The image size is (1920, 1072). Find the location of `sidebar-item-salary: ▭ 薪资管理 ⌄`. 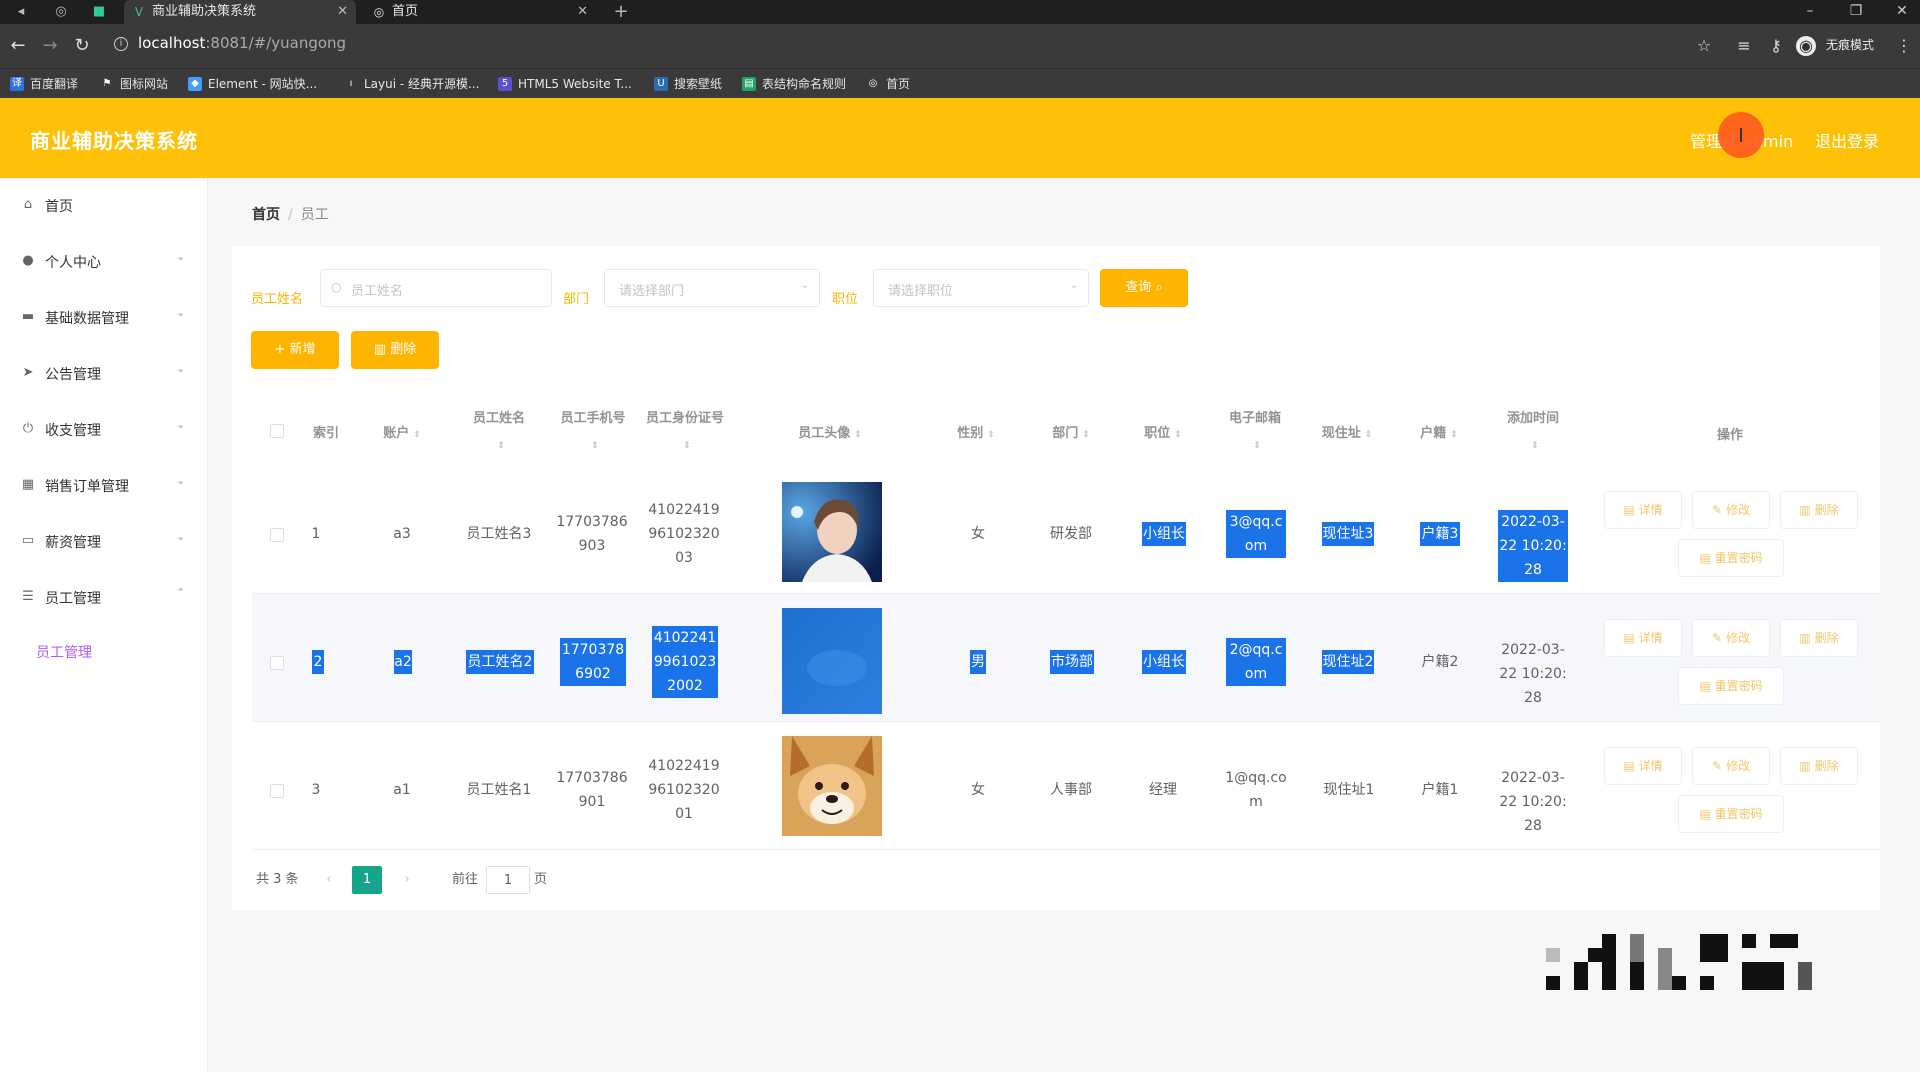

sidebar-item-salary: ▭ 薪资管理 ⌄ is located at coordinates (104, 542).